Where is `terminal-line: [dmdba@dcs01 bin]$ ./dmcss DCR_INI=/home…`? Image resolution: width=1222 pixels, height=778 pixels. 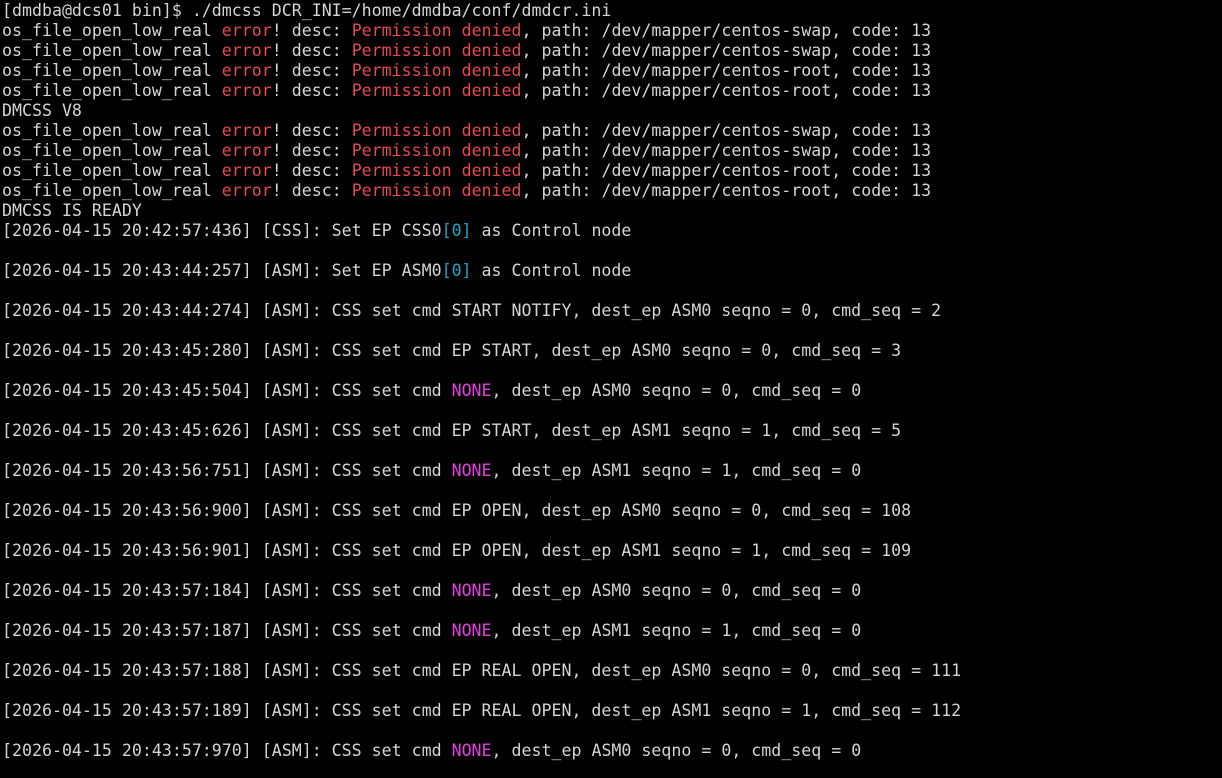
terminal-line: [dmdba@dcs01 bin]$ ./dmcss DCR_INI=/home… is located at coordinates (612, 11).